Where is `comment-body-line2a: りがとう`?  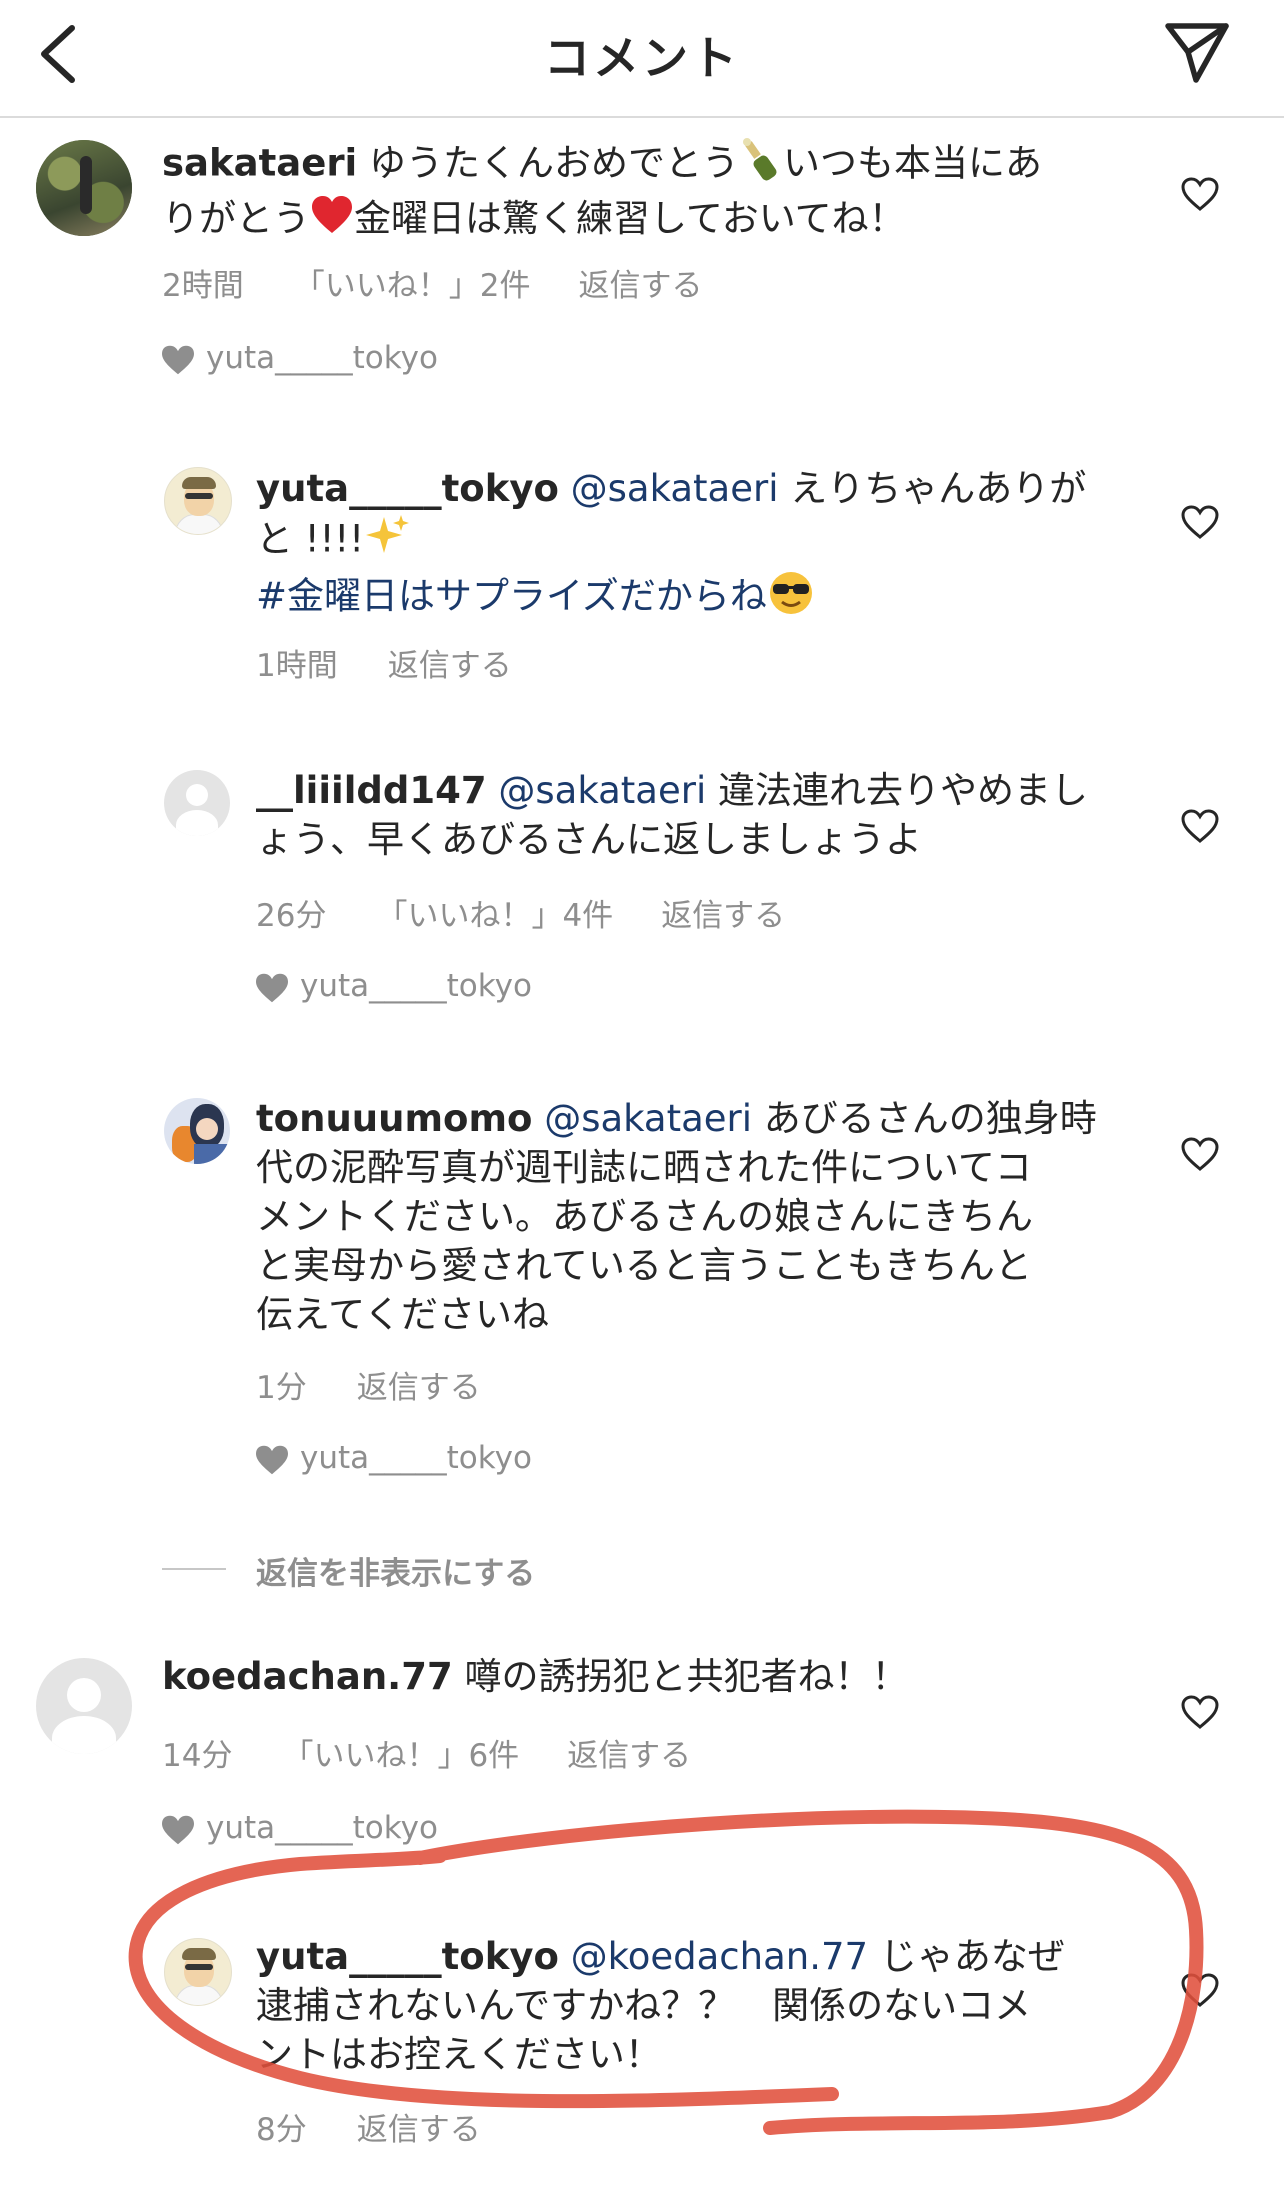 comment-body-line2a: りがとう is located at coordinates (236, 218).